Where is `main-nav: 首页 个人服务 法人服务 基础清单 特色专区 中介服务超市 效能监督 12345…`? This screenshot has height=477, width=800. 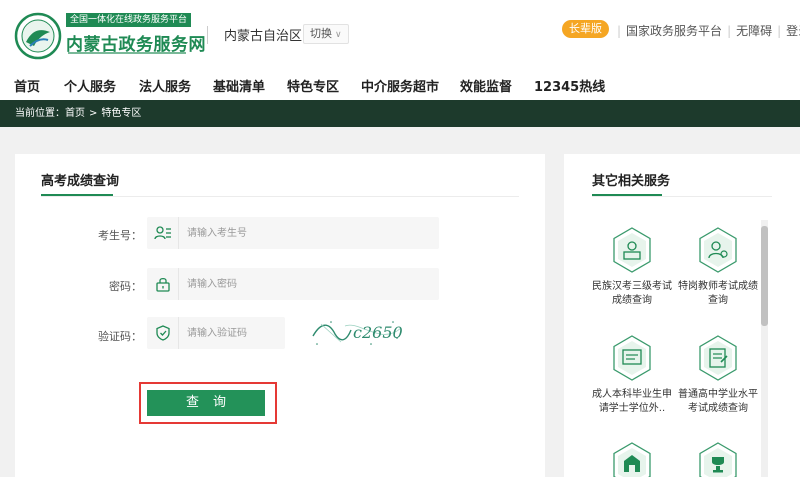 main-nav: 首页 个人服务 法人服务 基础清单 特色专区 中介服务超市 效能监督 12345… is located at coordinates (400, 84).